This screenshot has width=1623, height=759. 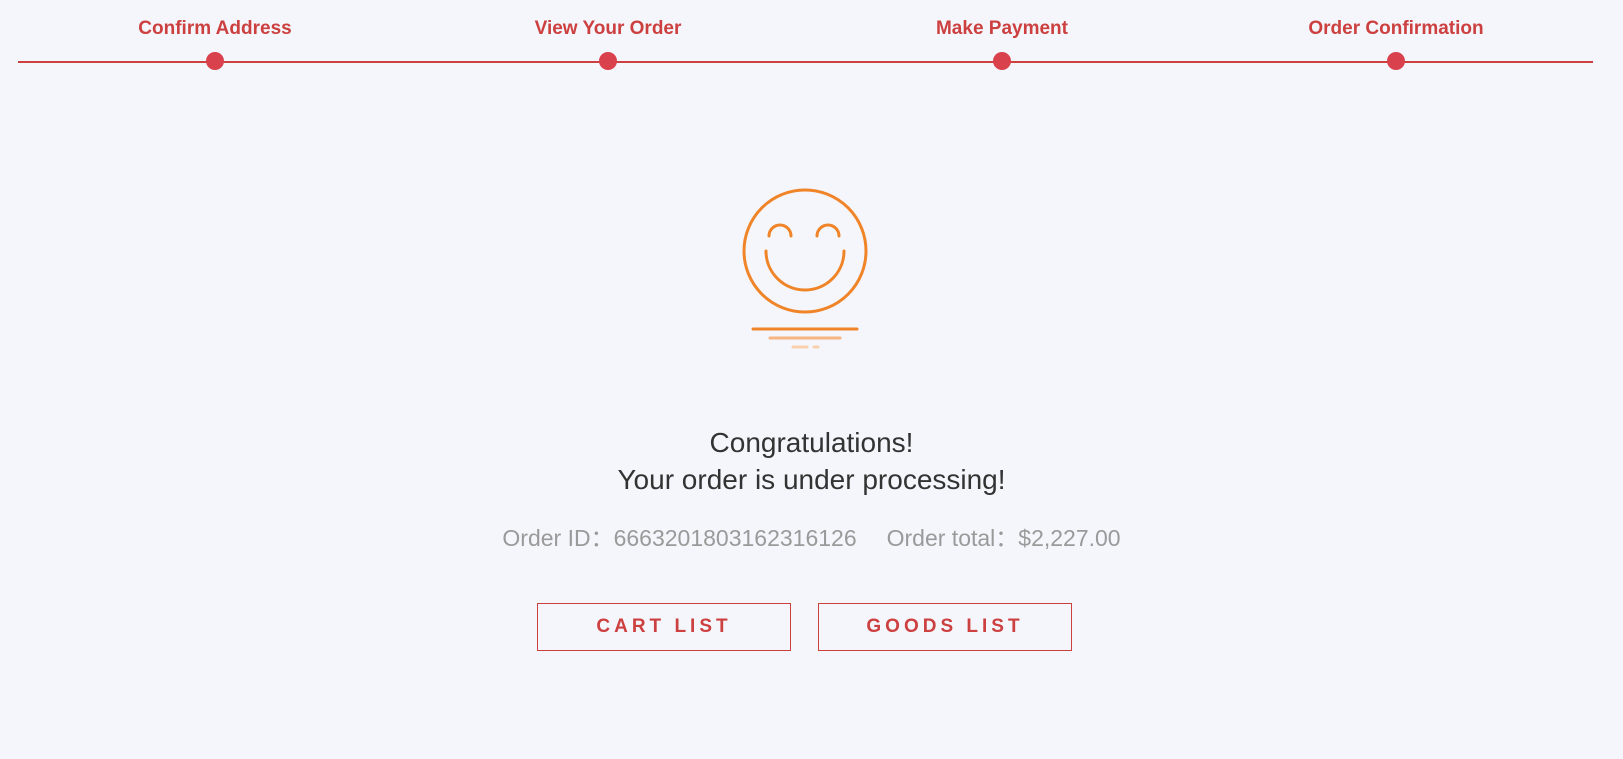 I want to click on step-make-payment: Make Payment, so click(x=1002, y=35).